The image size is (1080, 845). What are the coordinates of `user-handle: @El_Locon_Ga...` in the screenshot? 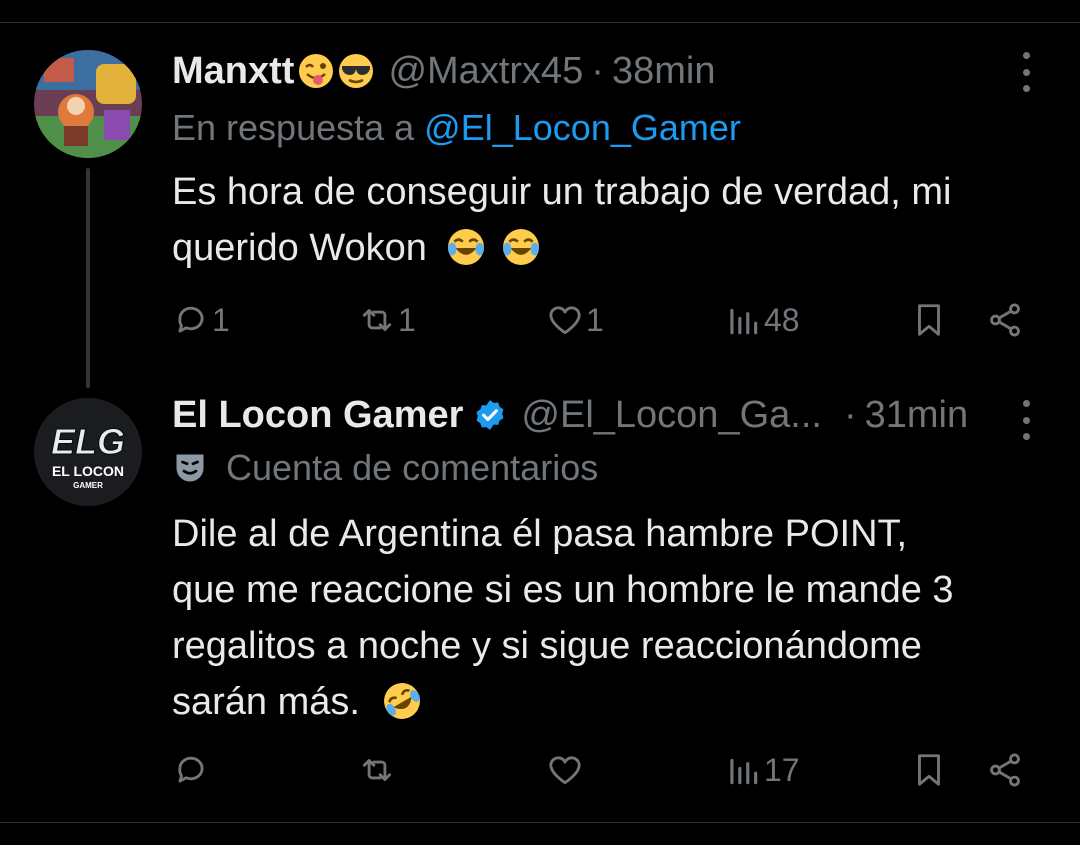 It's located at (671, 415).